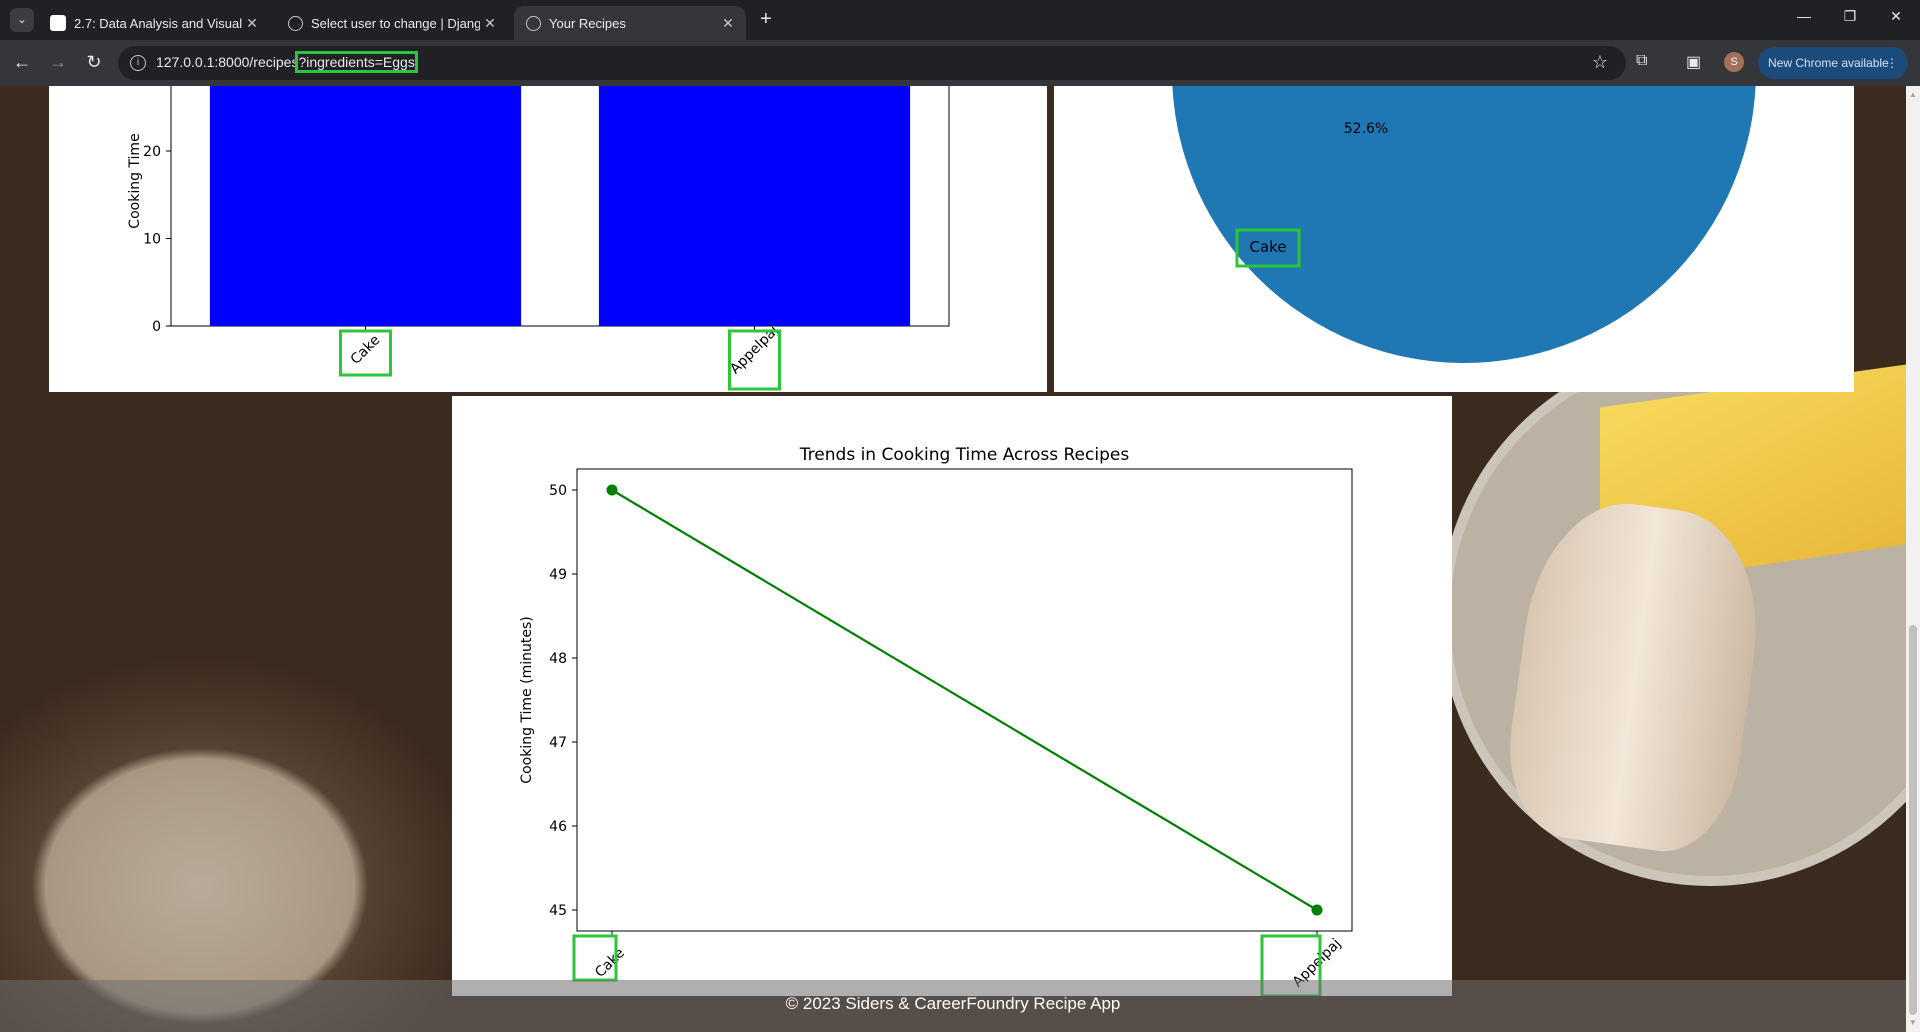  What do you see at coordinates (156, 327) in the screenshot?
I see `y-tick-label: 0` at bounding box center [156, 327].